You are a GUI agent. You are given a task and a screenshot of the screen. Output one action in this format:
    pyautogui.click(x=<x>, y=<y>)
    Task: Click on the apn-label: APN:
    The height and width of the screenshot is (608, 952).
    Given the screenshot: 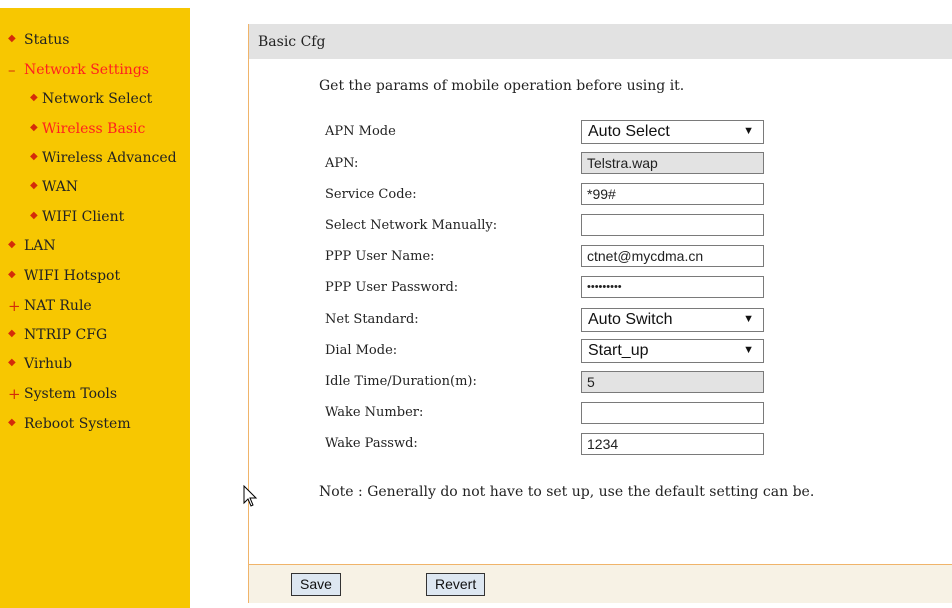 What is the action you would take?
    pyautogui.click(x=342, y=163)
    